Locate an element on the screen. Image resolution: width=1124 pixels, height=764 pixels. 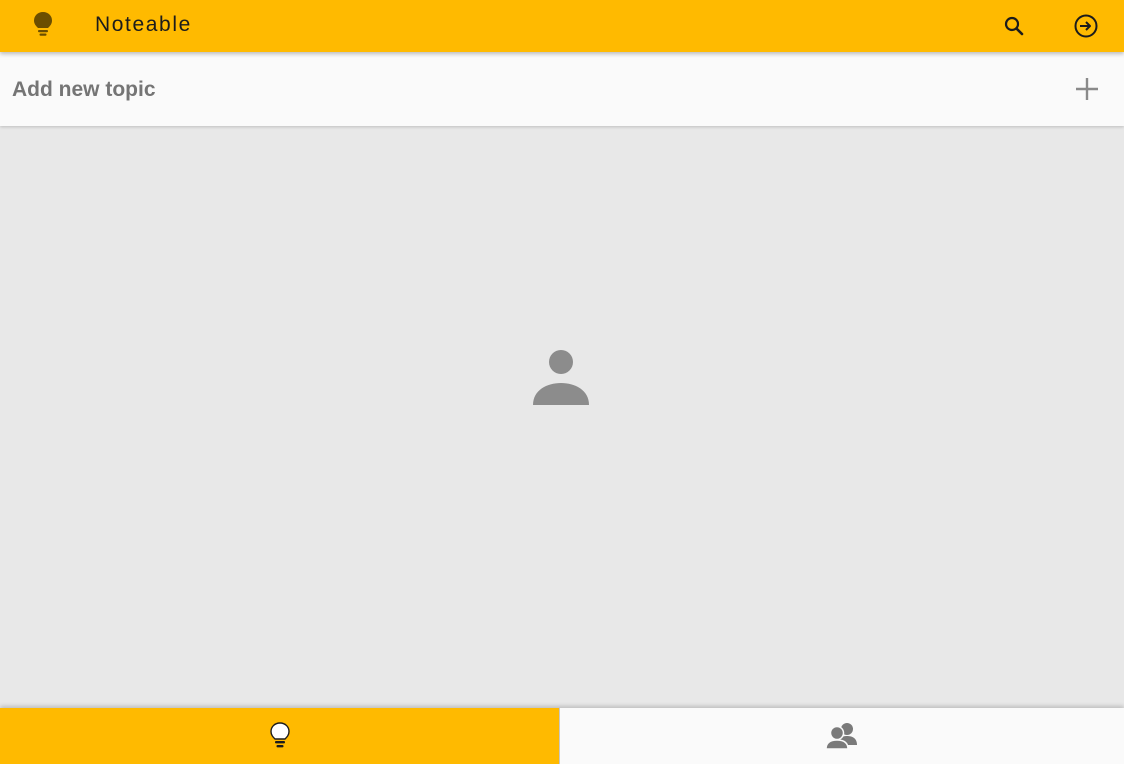
search-button is located at coordinates (1014, 26).